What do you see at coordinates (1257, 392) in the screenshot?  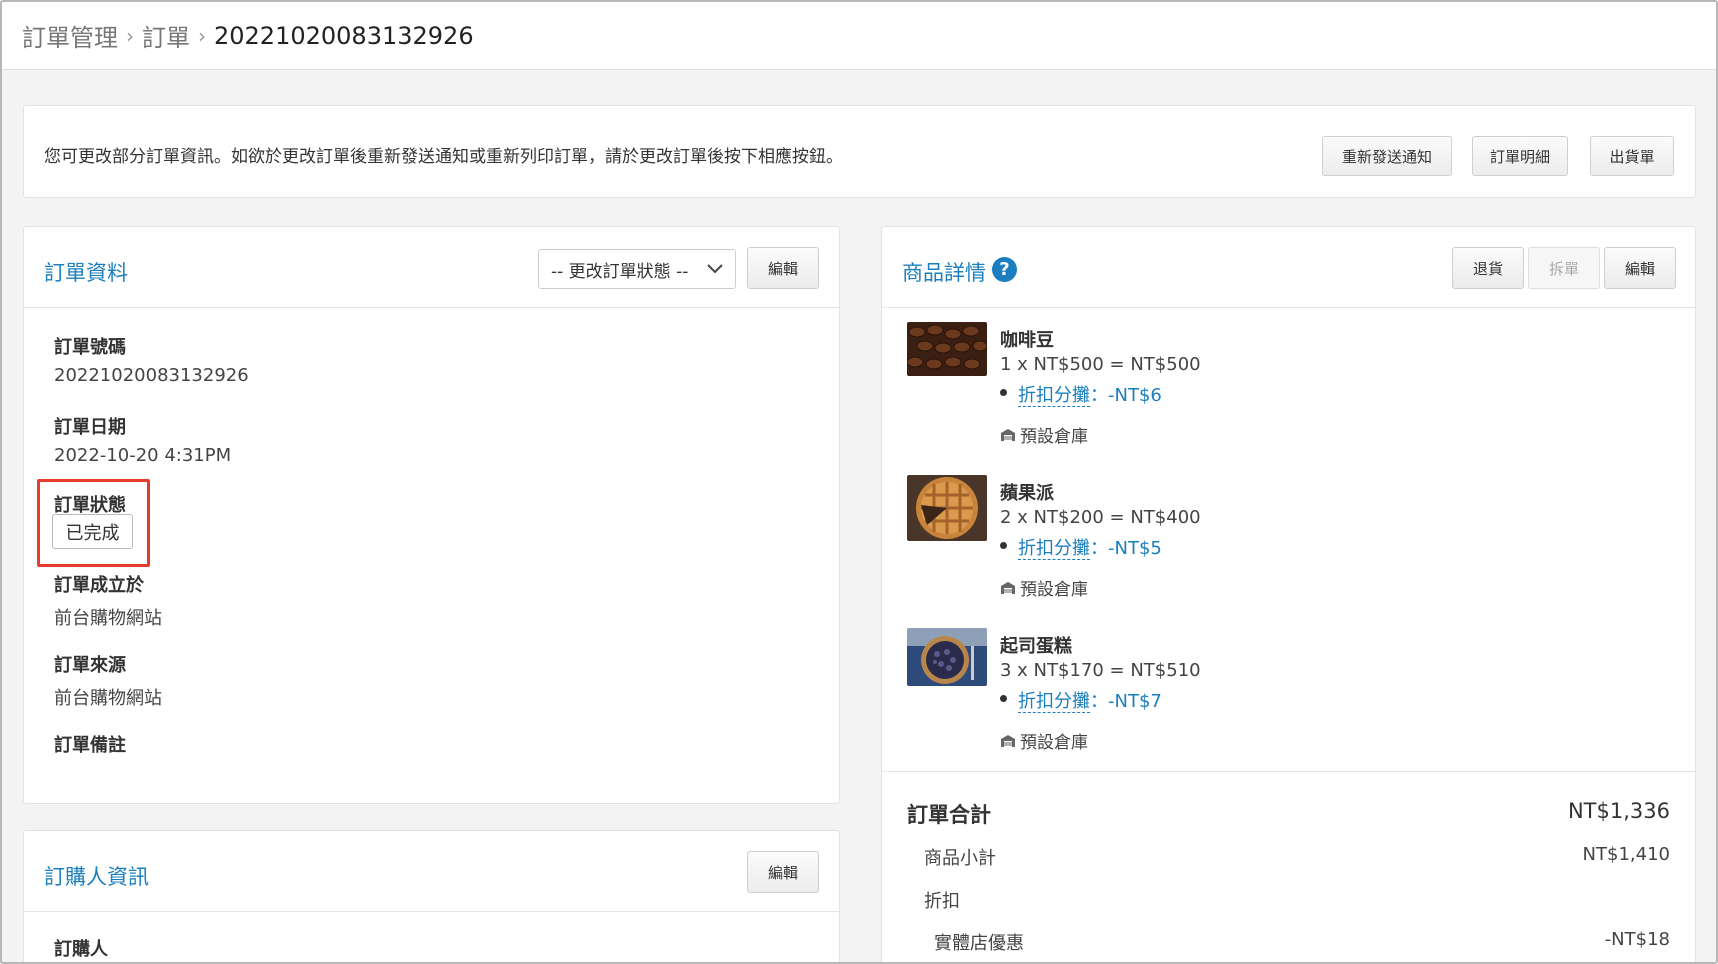 I see `product-item: 咖啡豆 1 x NT$500 = NT$500 折扣分攤：-NT$6 預設倉庫` at bounding box center [1257, 392].